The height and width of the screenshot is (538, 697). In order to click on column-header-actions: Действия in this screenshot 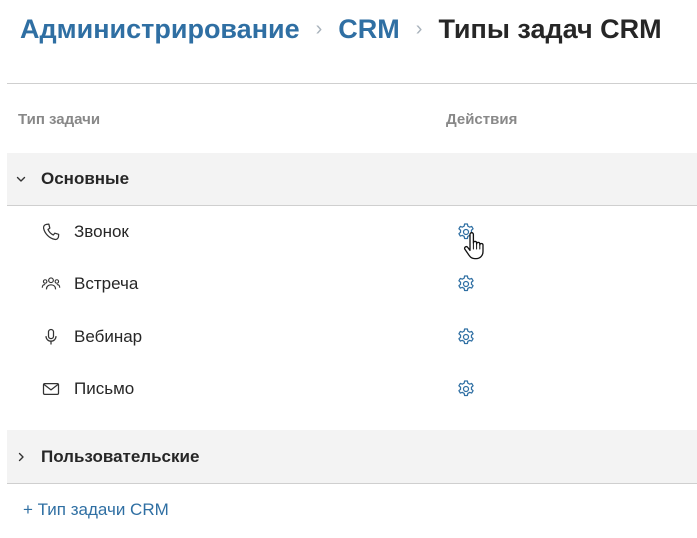, I will do `click(482, 119)`.